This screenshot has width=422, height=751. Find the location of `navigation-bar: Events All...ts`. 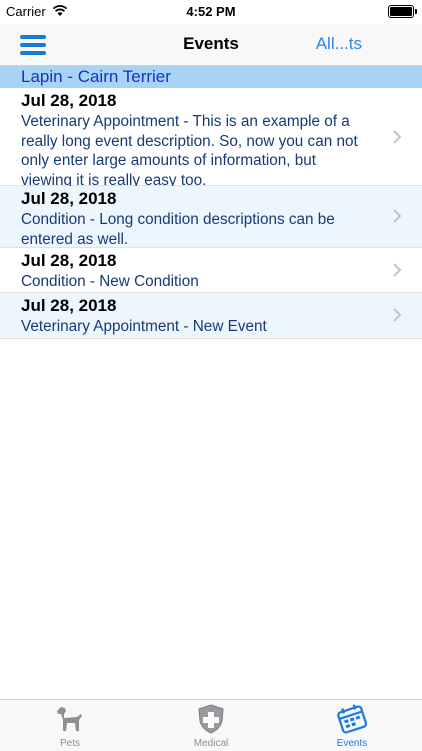

navigation-bar: Events All...ts is located at coordinates (211, 45).